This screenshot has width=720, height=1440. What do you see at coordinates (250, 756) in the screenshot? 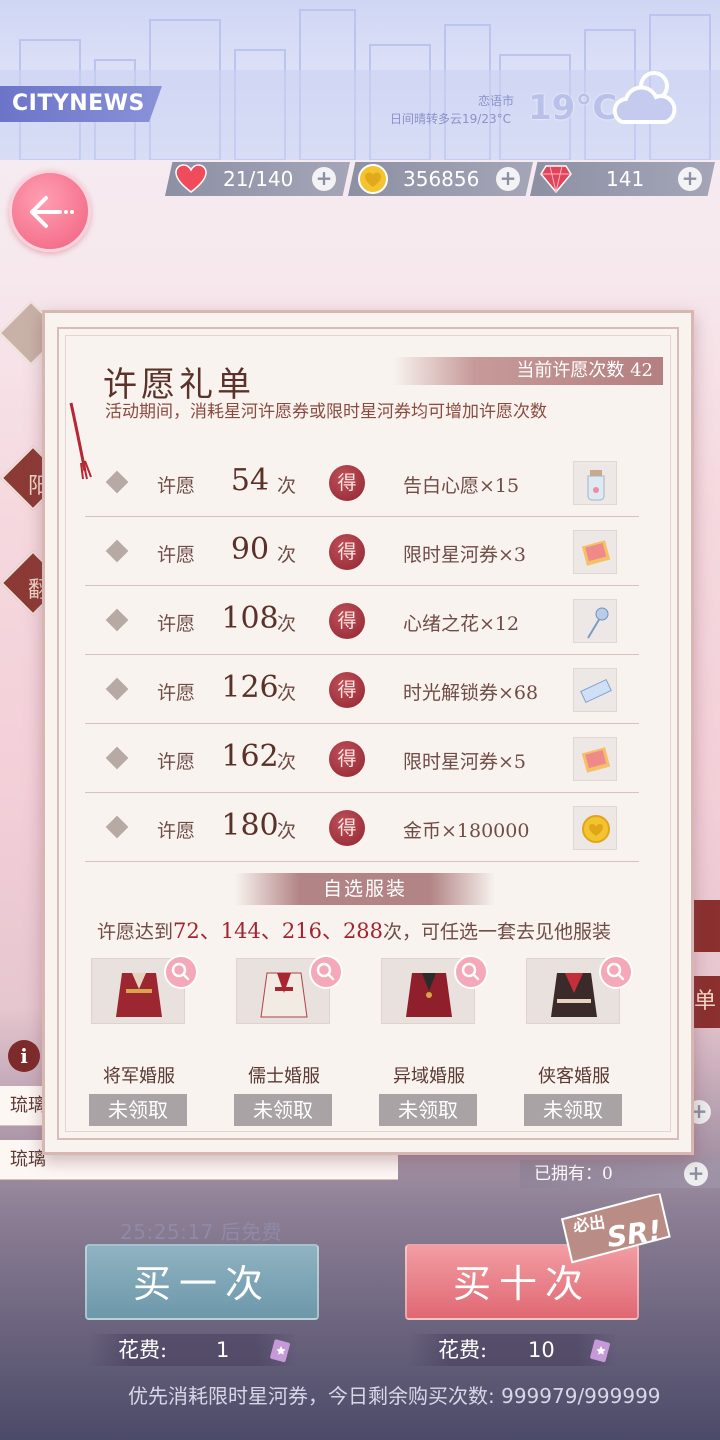
I see `wish-times: 162` at bounding box center [250, 756].